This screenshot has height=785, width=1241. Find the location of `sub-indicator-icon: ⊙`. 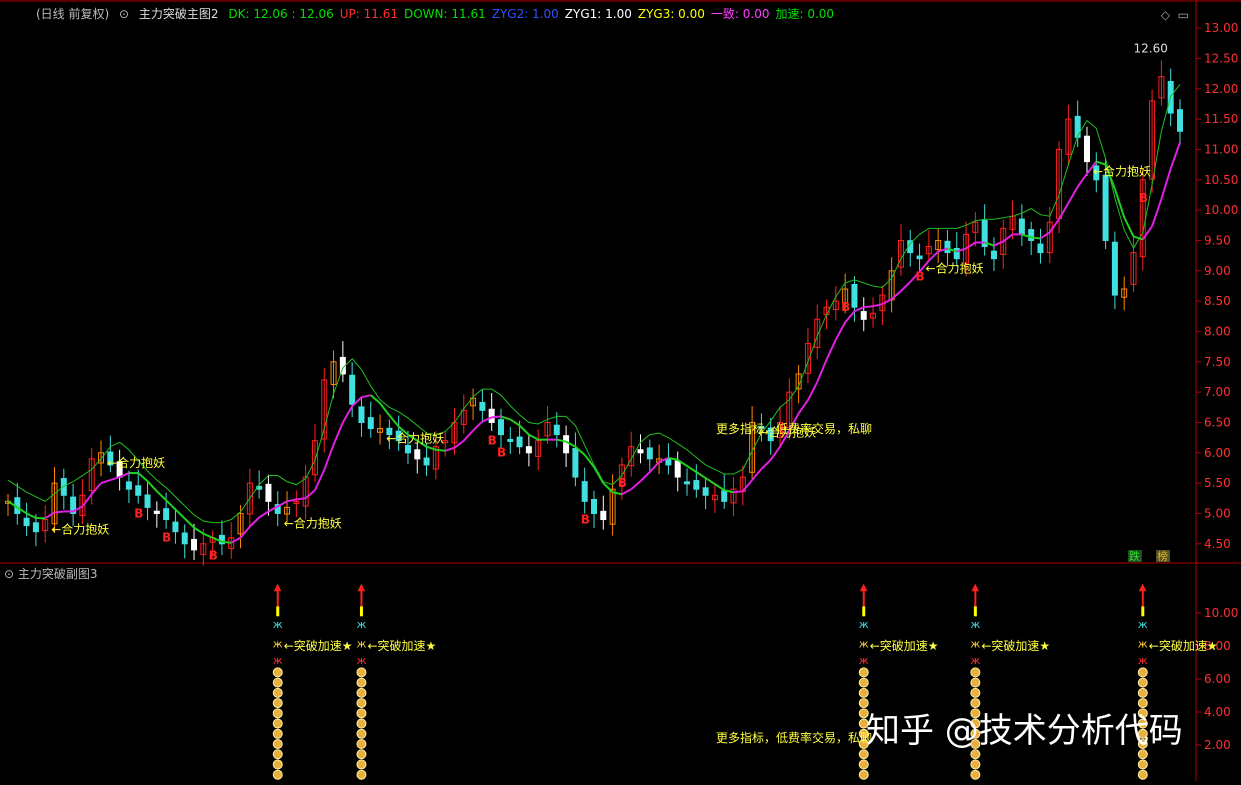

sub-indicator-icon: ⊙ is located at coordinates (9, 574).